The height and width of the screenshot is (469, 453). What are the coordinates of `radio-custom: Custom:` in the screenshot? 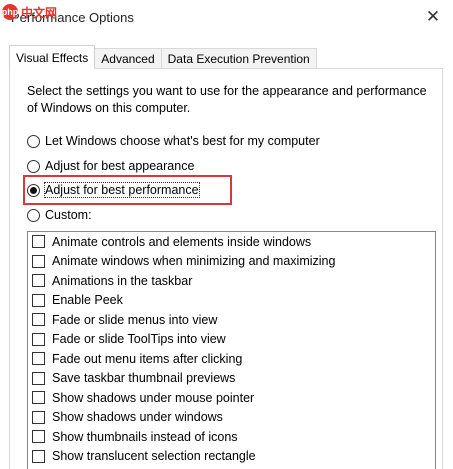 It's located at (59, 215).